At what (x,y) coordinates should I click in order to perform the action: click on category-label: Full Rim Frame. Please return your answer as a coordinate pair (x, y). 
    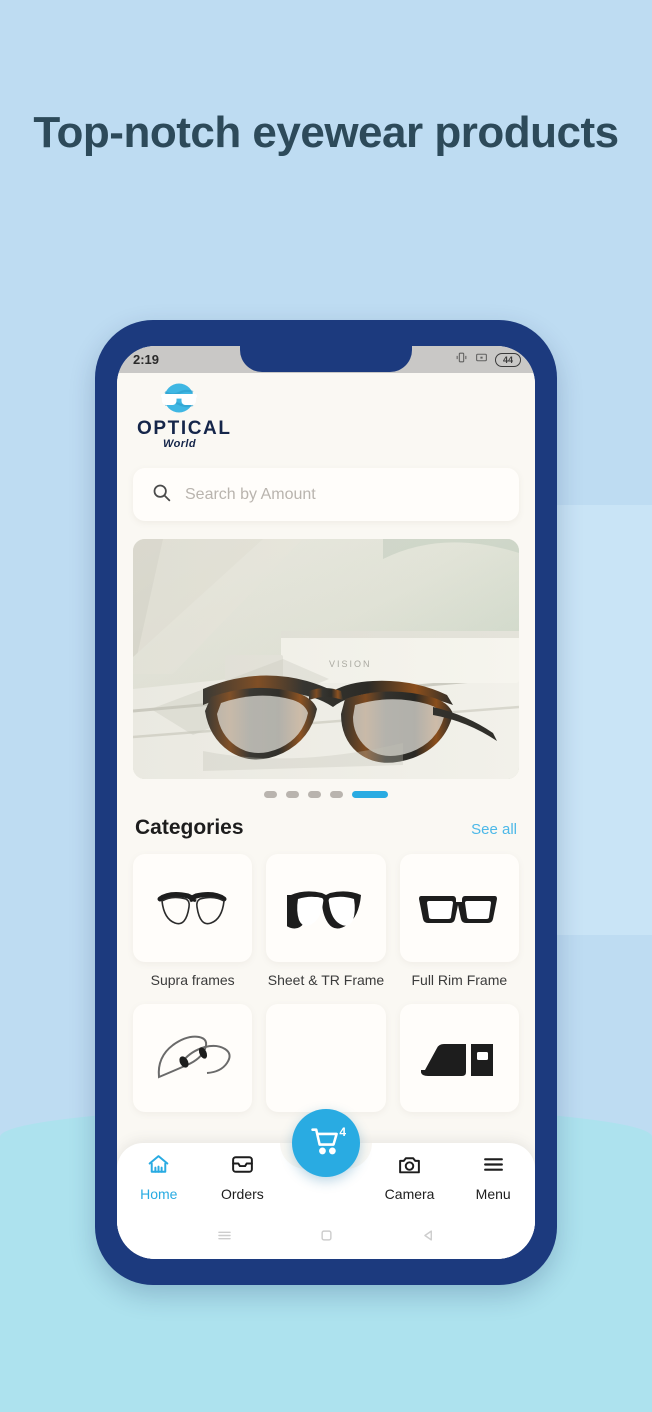
    Looking at the image, I should click on (459, 980).